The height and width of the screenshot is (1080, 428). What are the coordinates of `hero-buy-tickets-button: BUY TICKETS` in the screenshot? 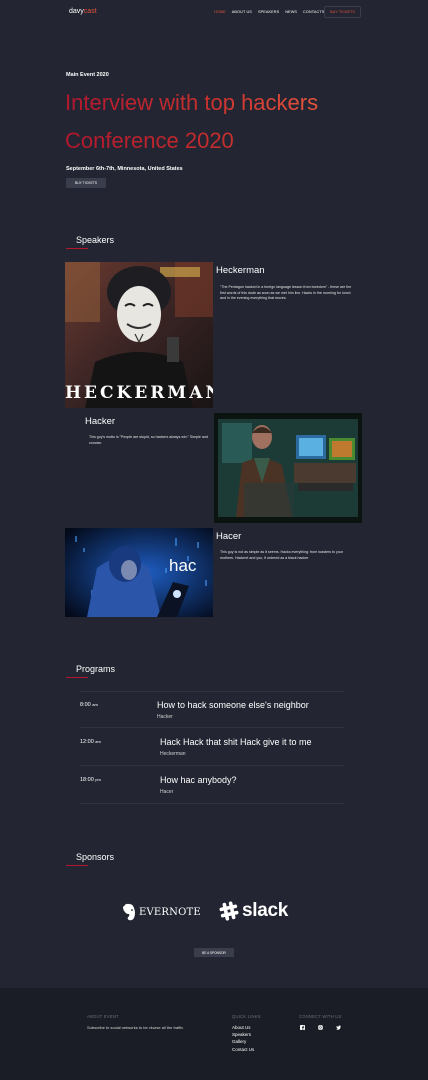 It's located at (86, 183).